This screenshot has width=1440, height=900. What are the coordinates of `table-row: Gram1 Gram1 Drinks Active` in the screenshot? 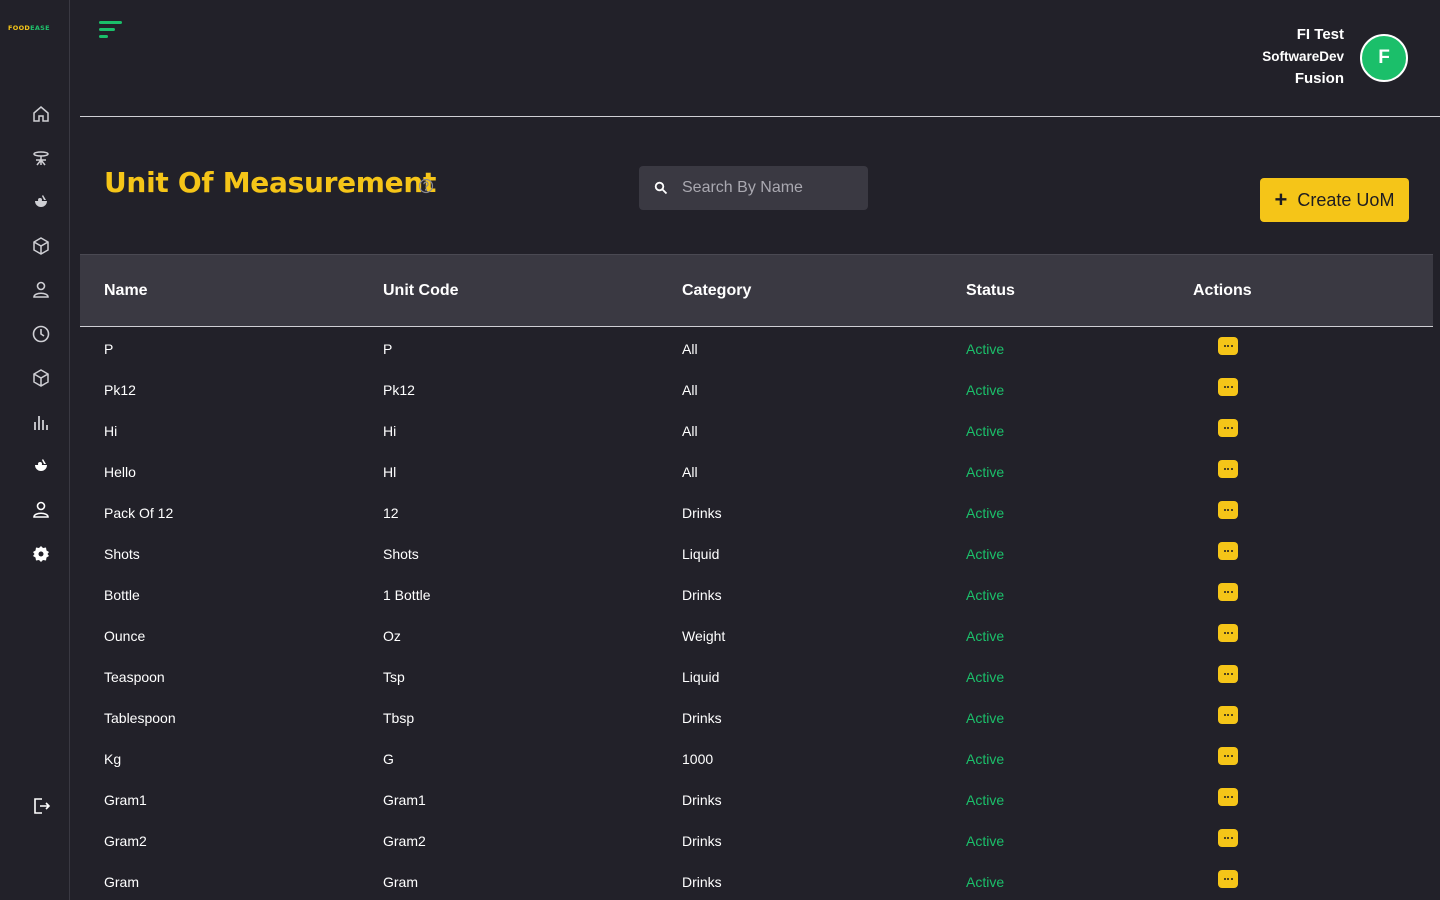 It's located at (756, 799).